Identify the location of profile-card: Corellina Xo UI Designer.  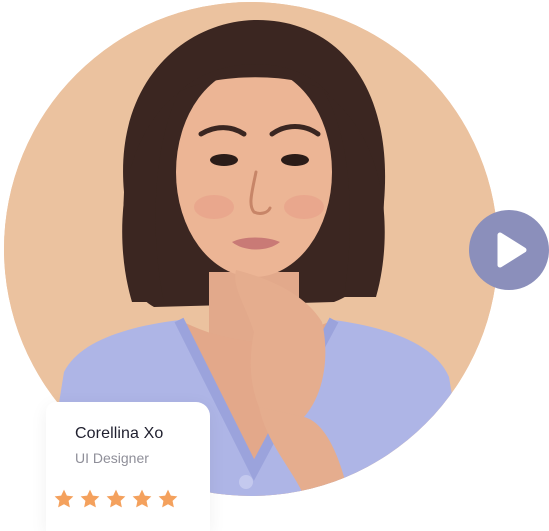
(128, 466).